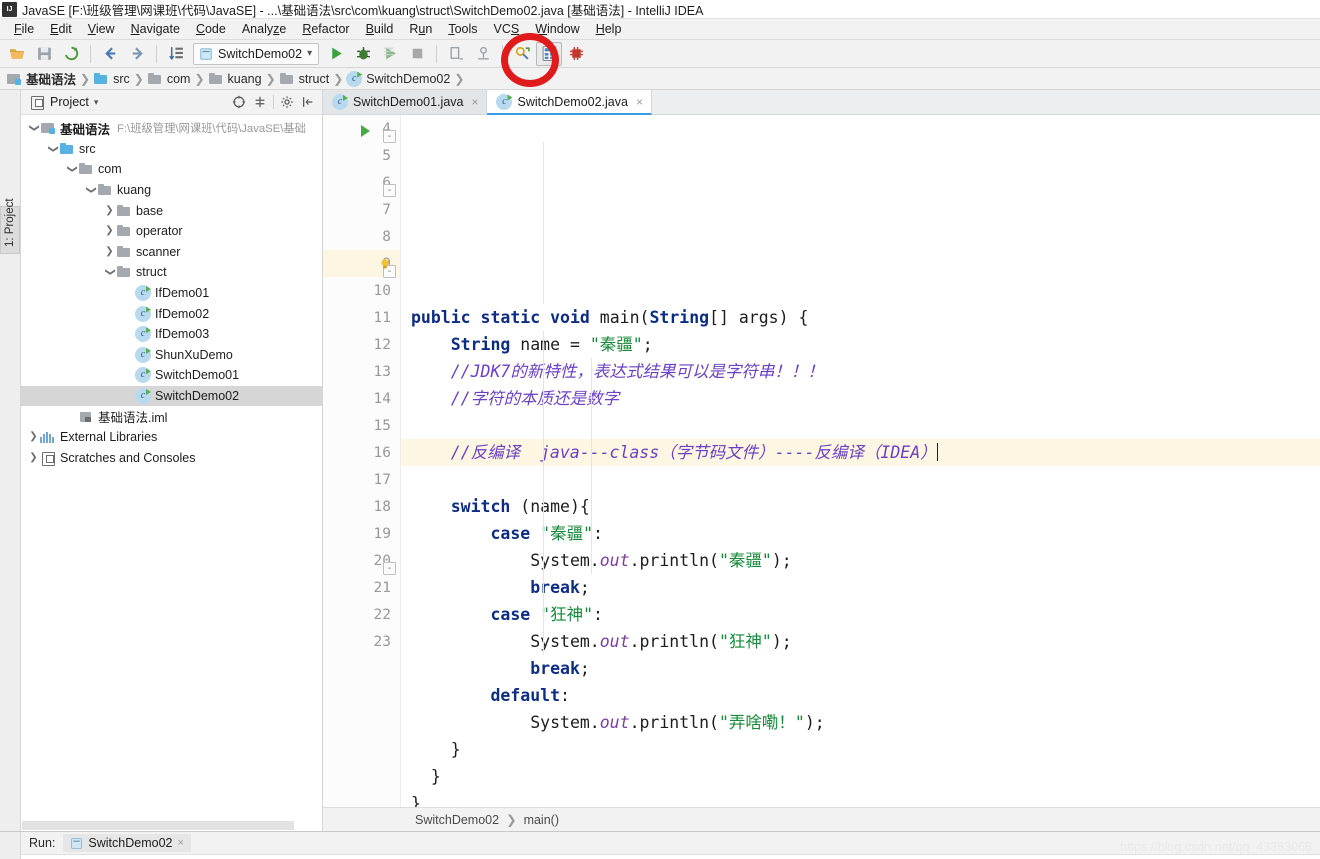 This screenshot has height=859, width=1320. Describe the element at coordinates (171, 272) in the screenshot. I see `tree-node-struct: ❯ struct` at that location.